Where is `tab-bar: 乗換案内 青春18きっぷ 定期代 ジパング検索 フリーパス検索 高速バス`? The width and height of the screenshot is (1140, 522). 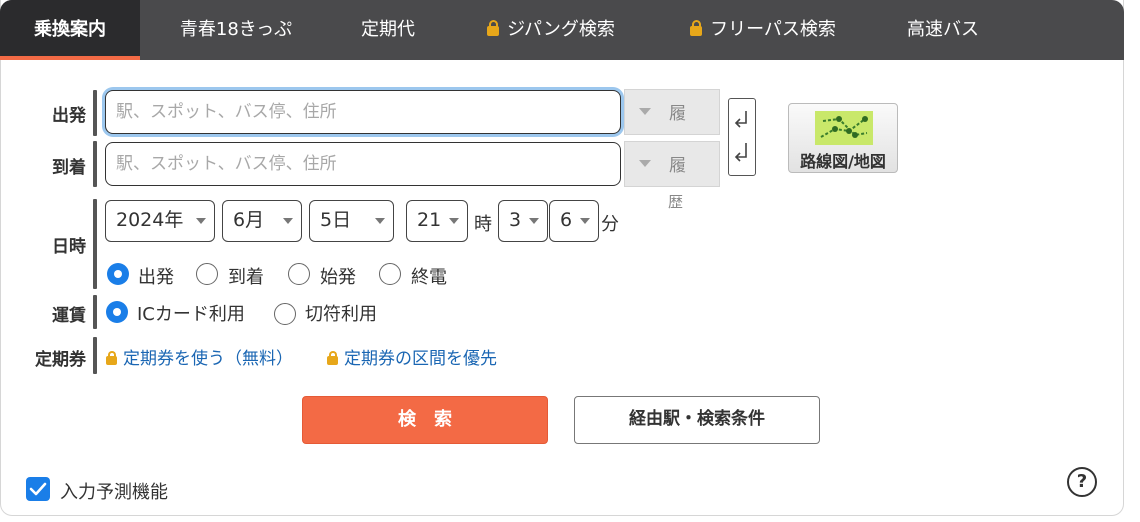
tab-bar: 乗換案内 青春18きっぷ 定期代 ジパング検索 フリーパス検索 高速バス is located at coordinates (562, 30).